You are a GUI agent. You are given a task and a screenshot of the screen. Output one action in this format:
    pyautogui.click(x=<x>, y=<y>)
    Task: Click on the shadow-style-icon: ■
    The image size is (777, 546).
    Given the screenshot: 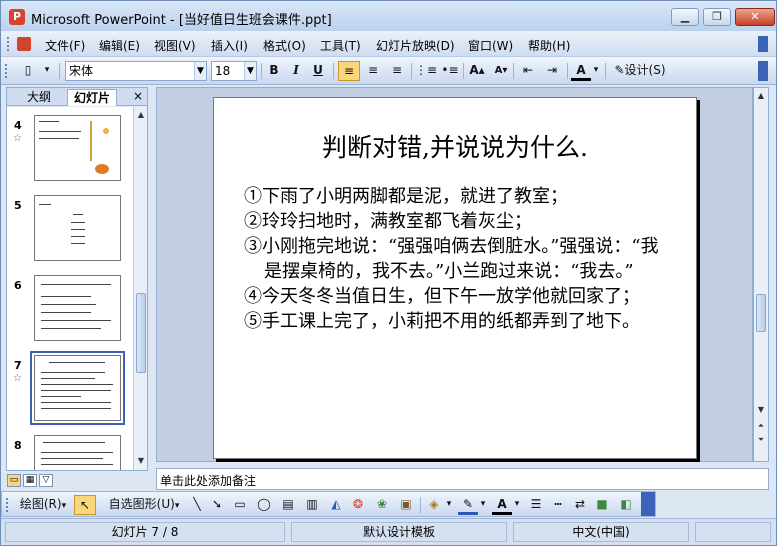 What is the action you would take?
    pyautogui.click(x=602, y=505)
    